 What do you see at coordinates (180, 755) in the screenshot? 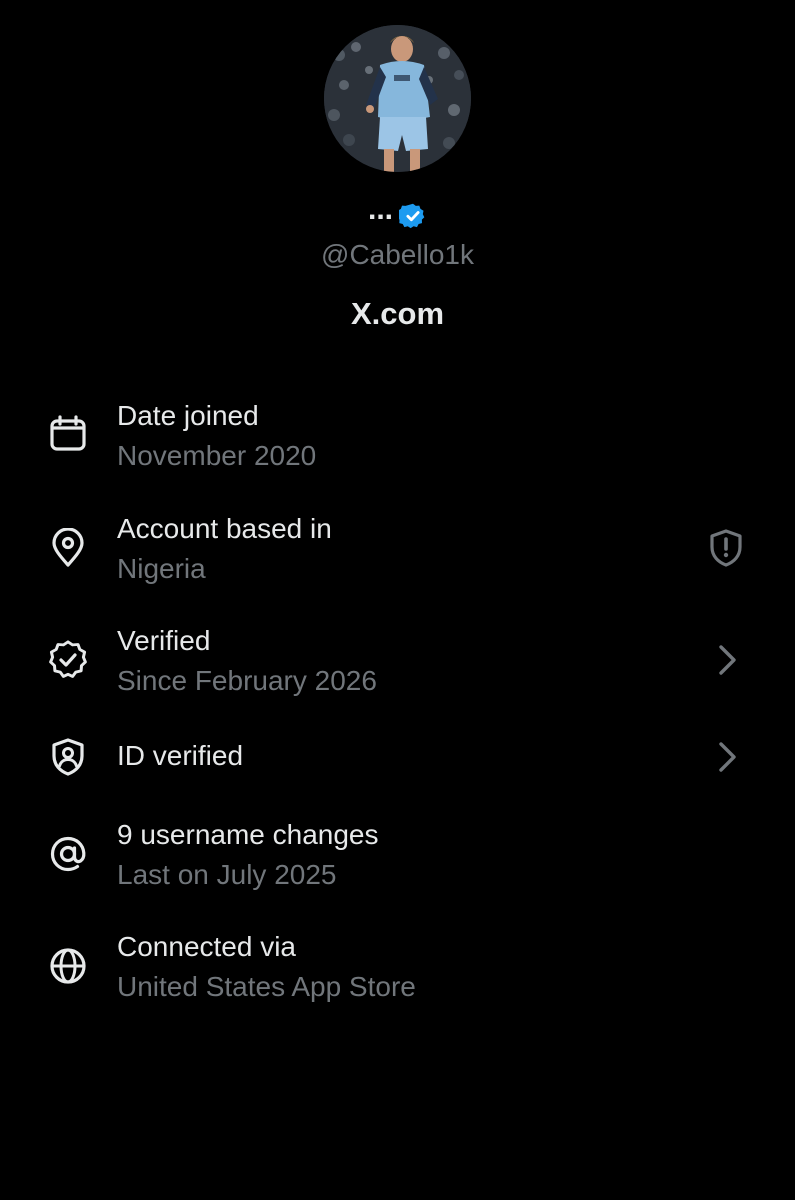
I see `info-title-id-verified: ID verified` at bounding box center [180, 755].